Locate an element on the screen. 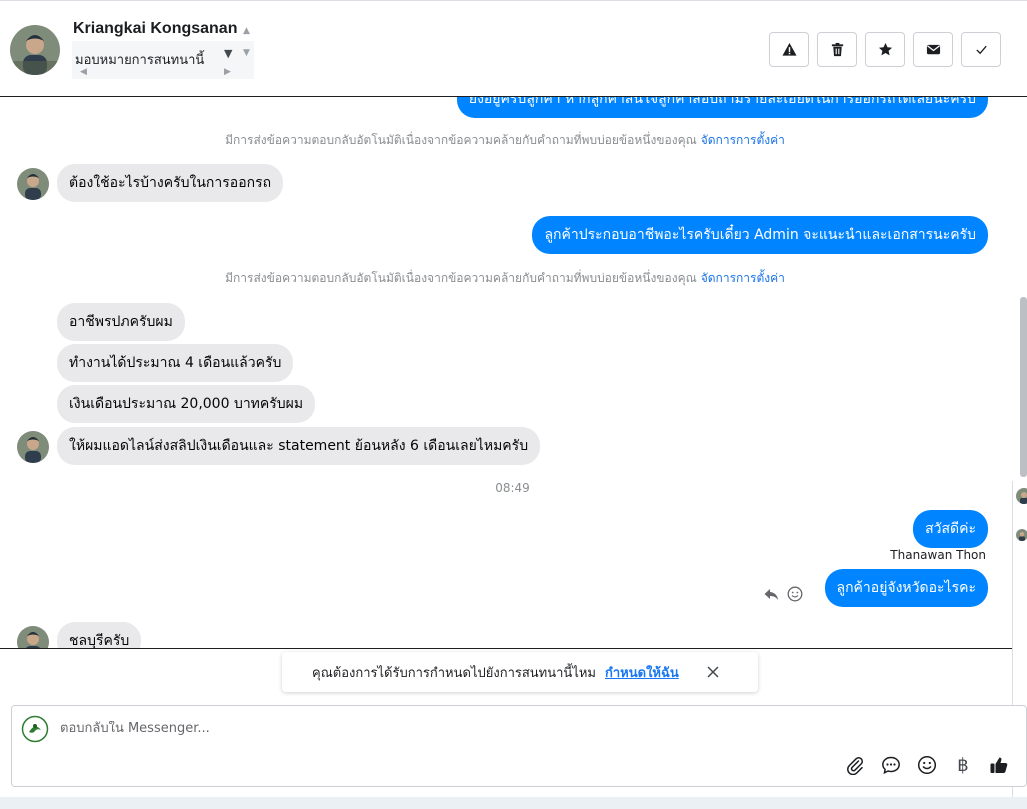 The width and height of the screenshot is (1027, 809). done-button is located at coordinates (981, 49).